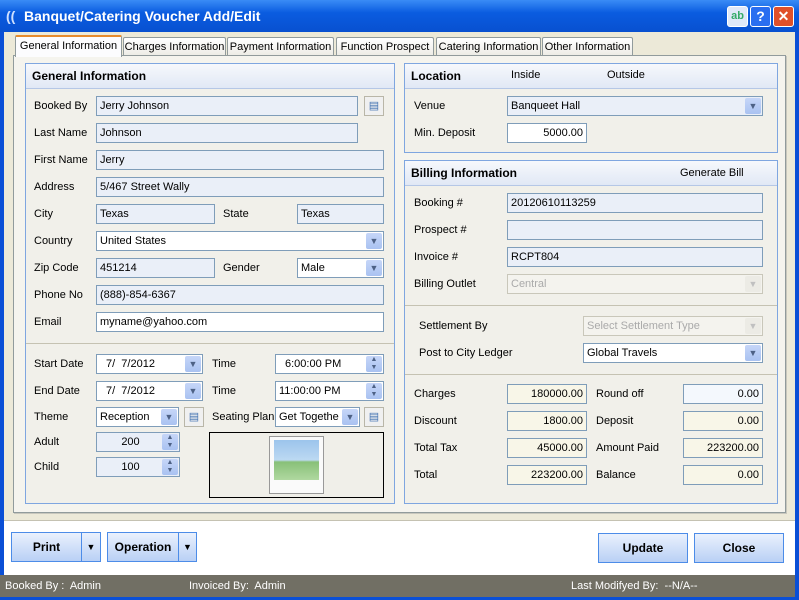 The width and height of the screenshot is (799, 600). I want to click on child-stepper: 100 ▲ ▼, so click(138, 467).